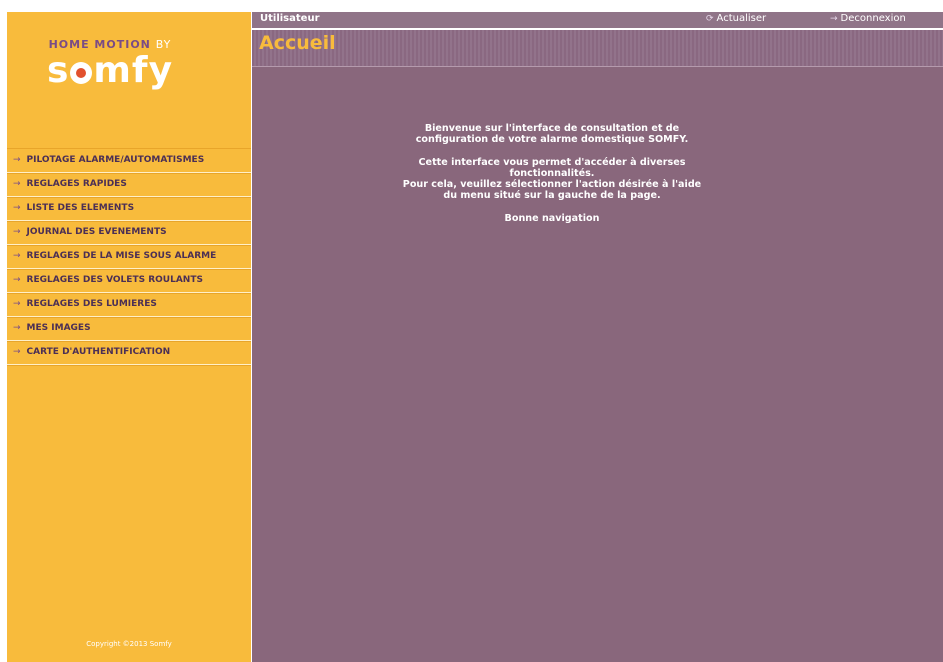  Describe the element at coordinates (741, 18) in the screenshot. I see `refresh-label: Actualiser` at that location.